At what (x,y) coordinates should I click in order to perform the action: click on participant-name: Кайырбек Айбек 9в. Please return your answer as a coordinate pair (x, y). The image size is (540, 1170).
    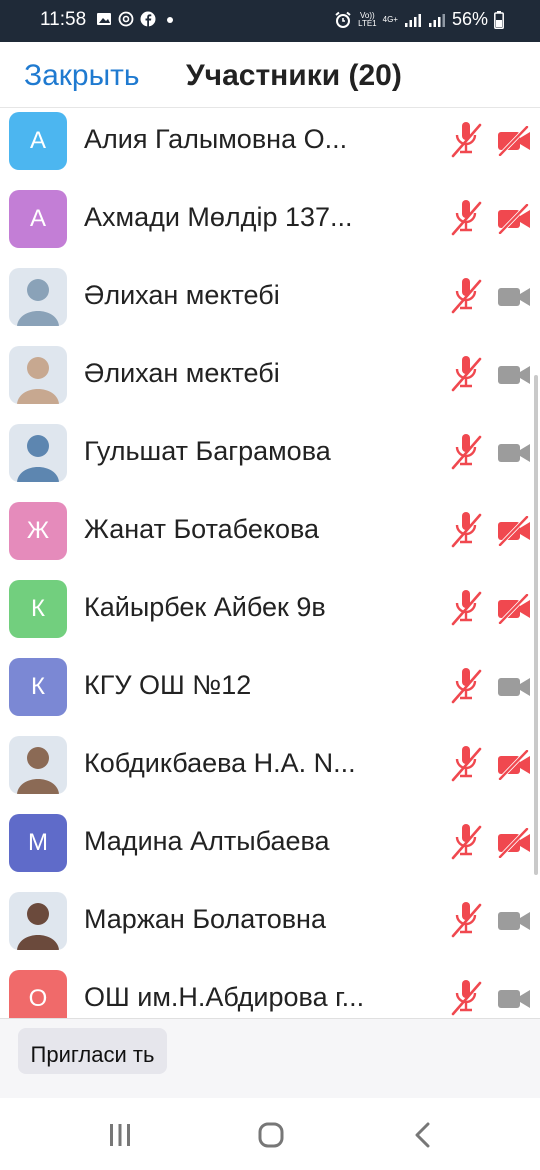
    Looking at the image, I should click on (205, 607).